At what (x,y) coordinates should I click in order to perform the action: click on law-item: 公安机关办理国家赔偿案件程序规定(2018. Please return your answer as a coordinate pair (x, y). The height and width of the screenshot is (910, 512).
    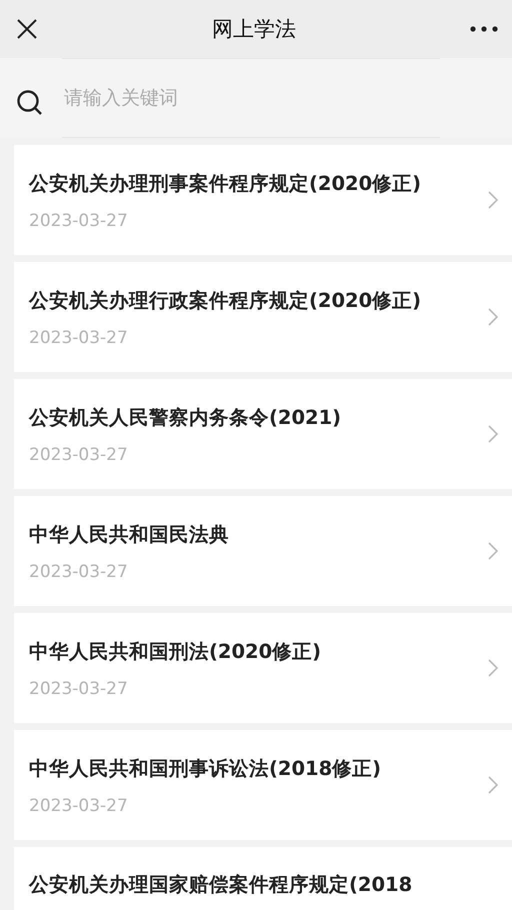
    Looking at the image, I should click on (263, 878).